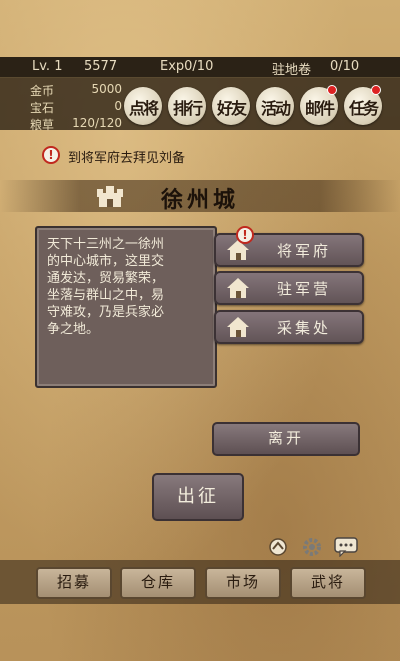  What do you see at coordinates (376, 90) in the screenshot?
I see `quest-notification-dot` at bounding box center [376, 90].